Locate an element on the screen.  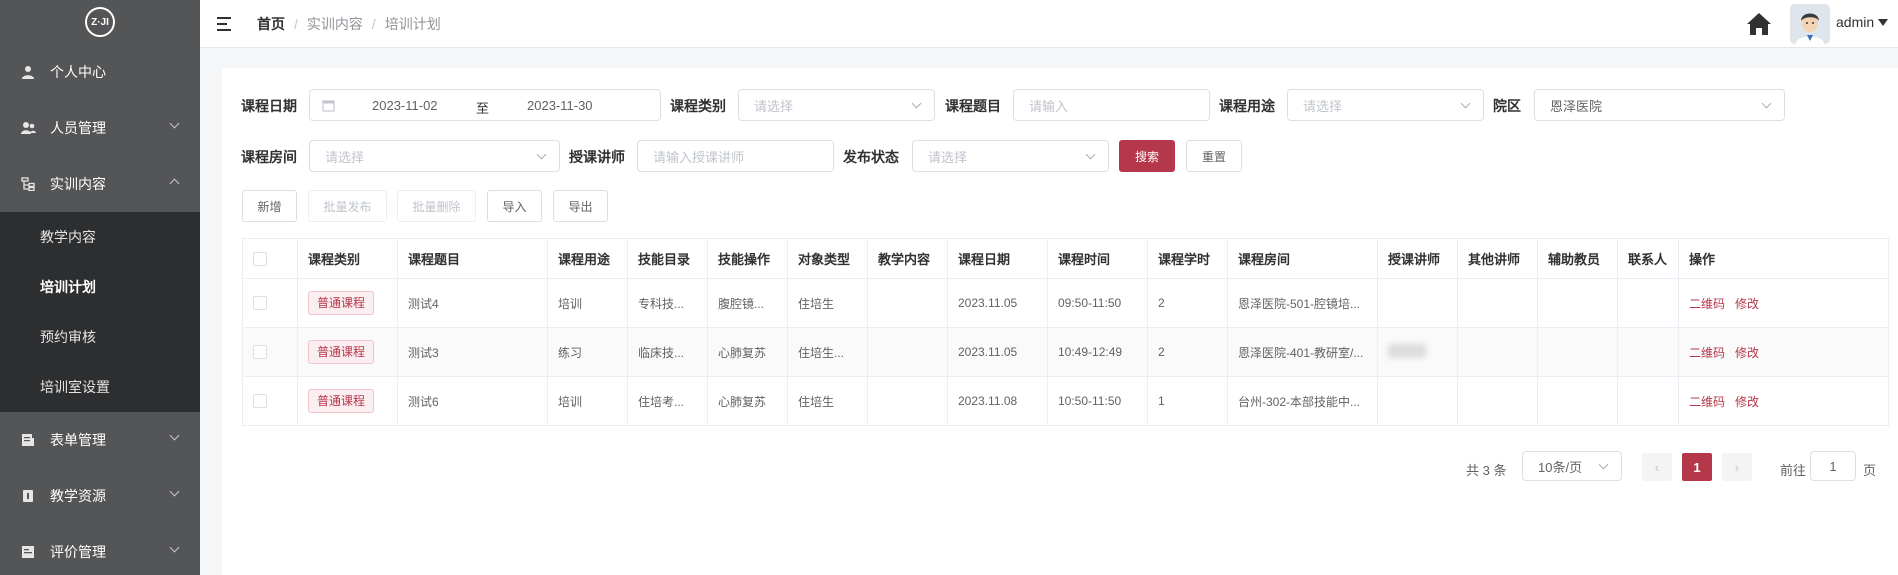
topic-input: 请输入 is located at coordinates (1111, 105).